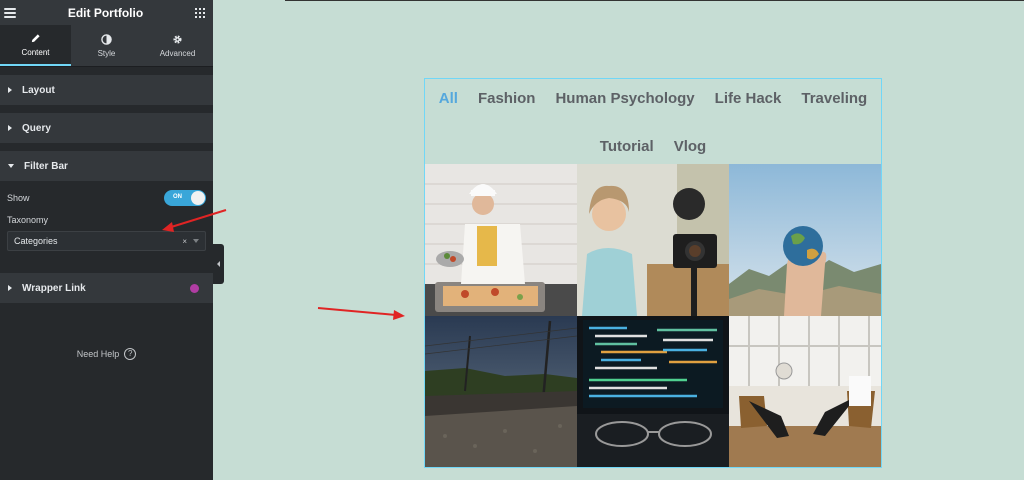 The width and height of the screenshot is (1024, 480). What do you see at coordinates (18, 198) in the screenshot?
I see `show-label: Show` at bounding box center [18, 198].